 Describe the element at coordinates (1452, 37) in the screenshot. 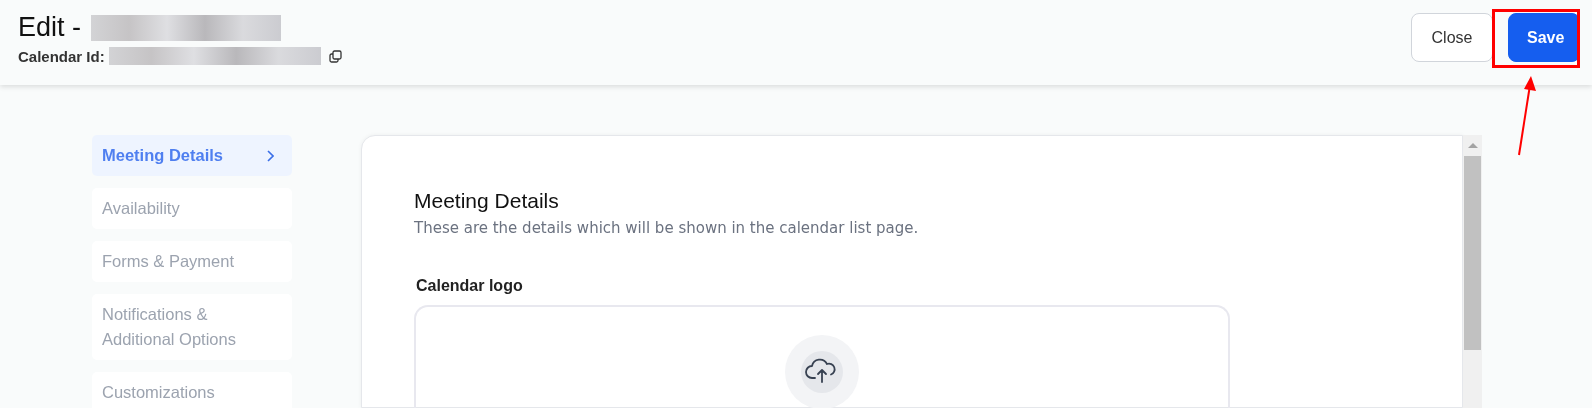

I see `close-button: Close` at that location.